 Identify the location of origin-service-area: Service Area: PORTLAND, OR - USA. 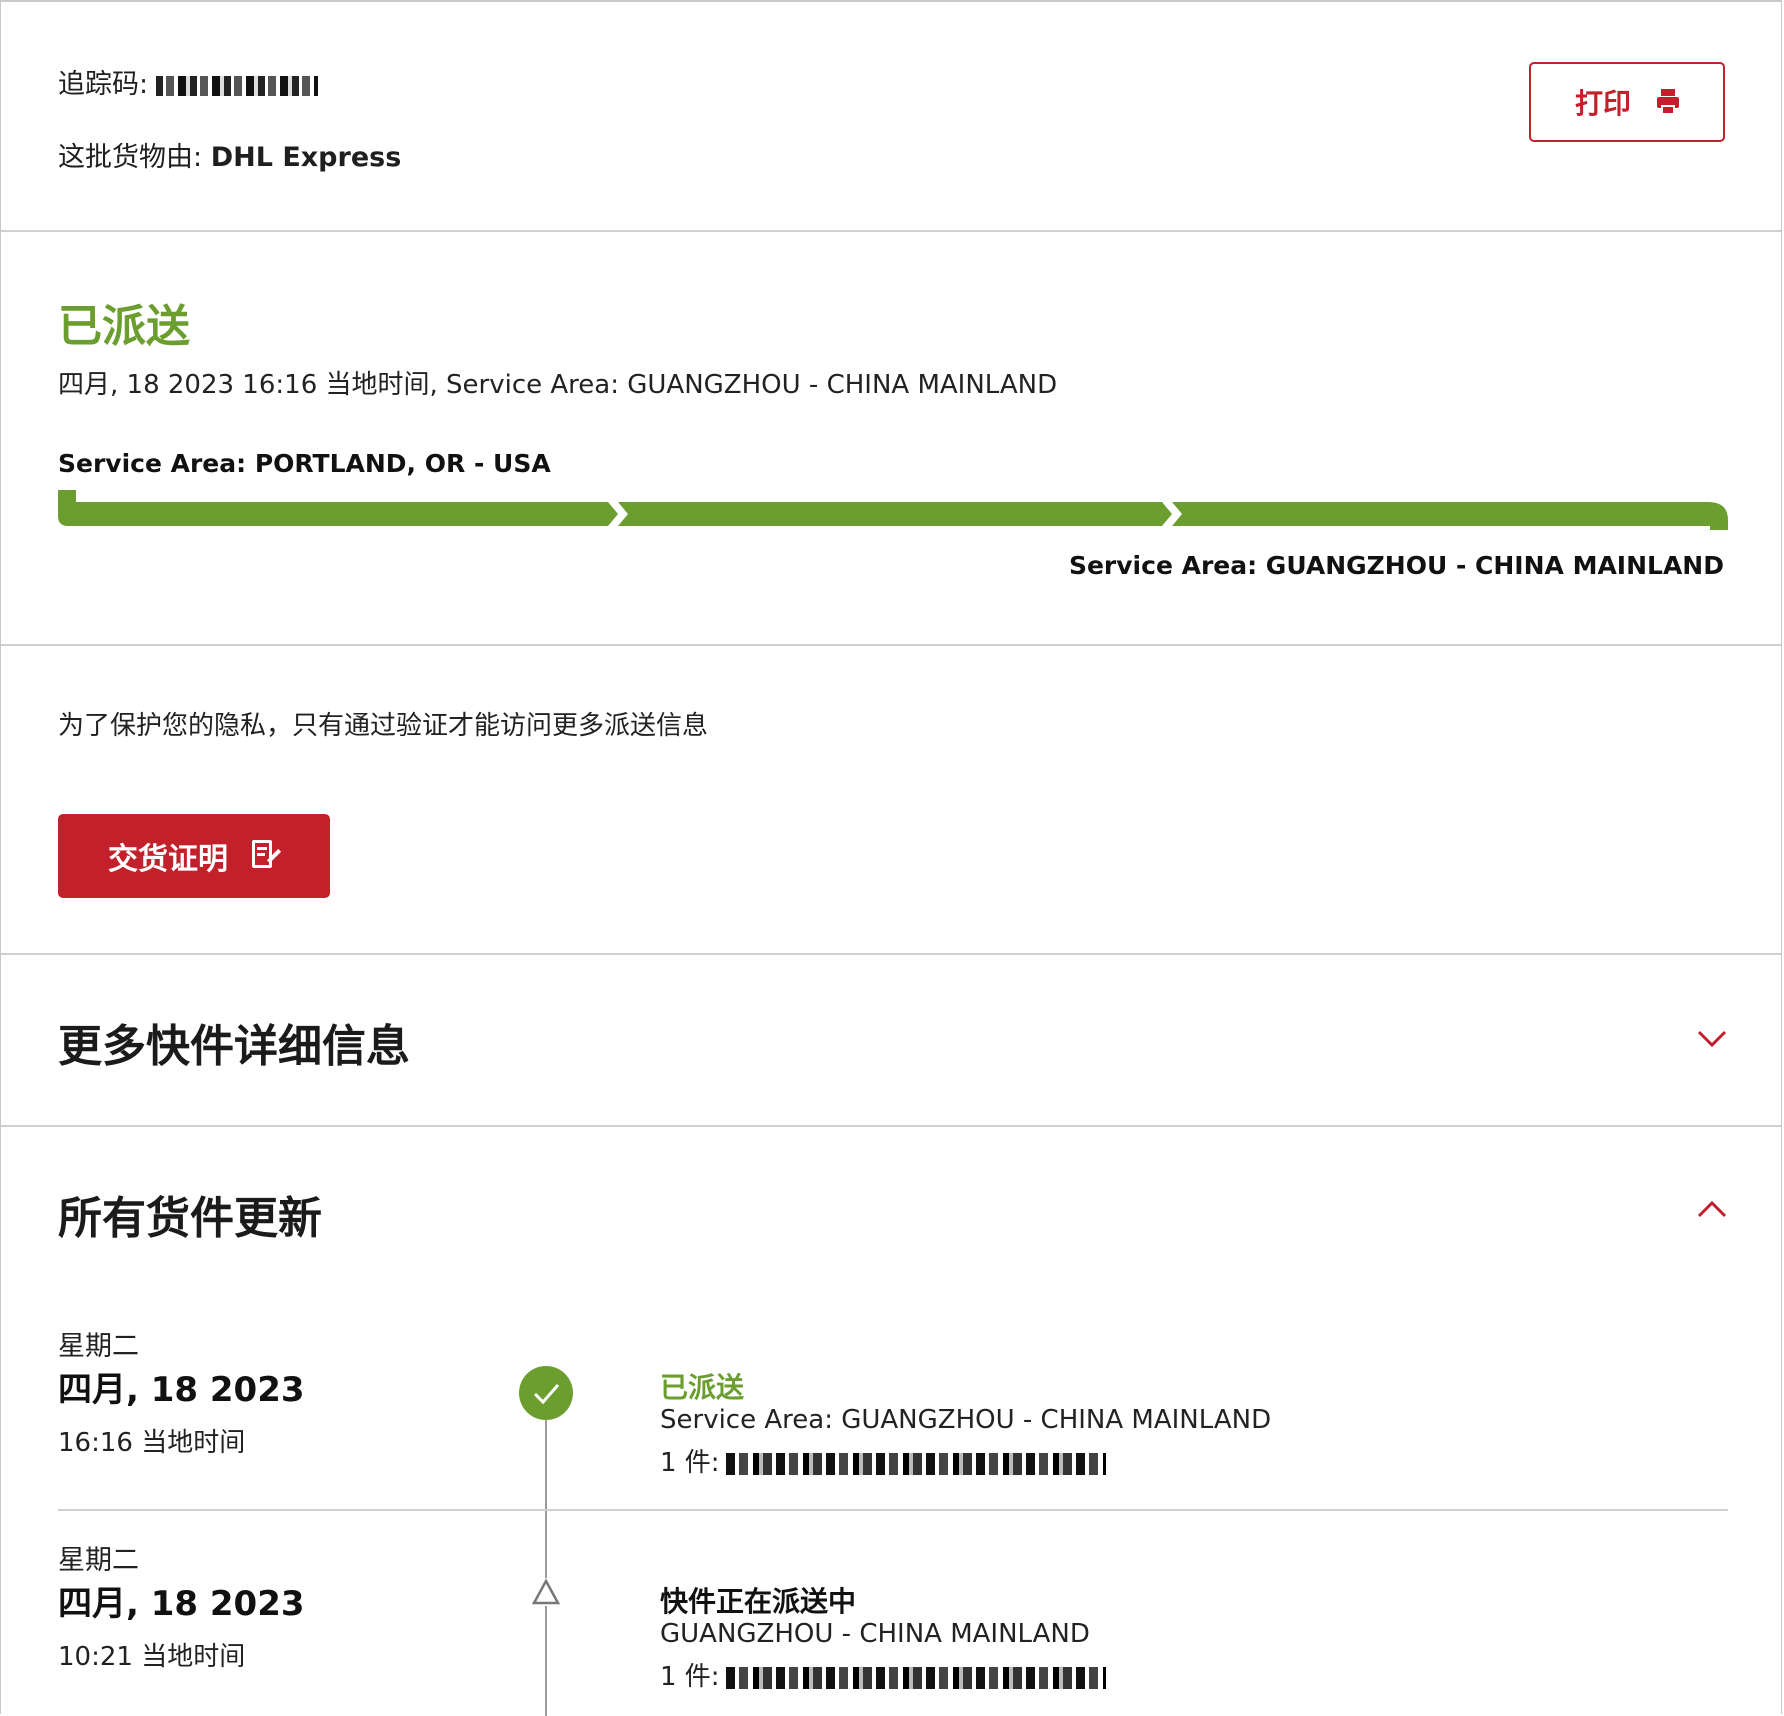
(304, 463).